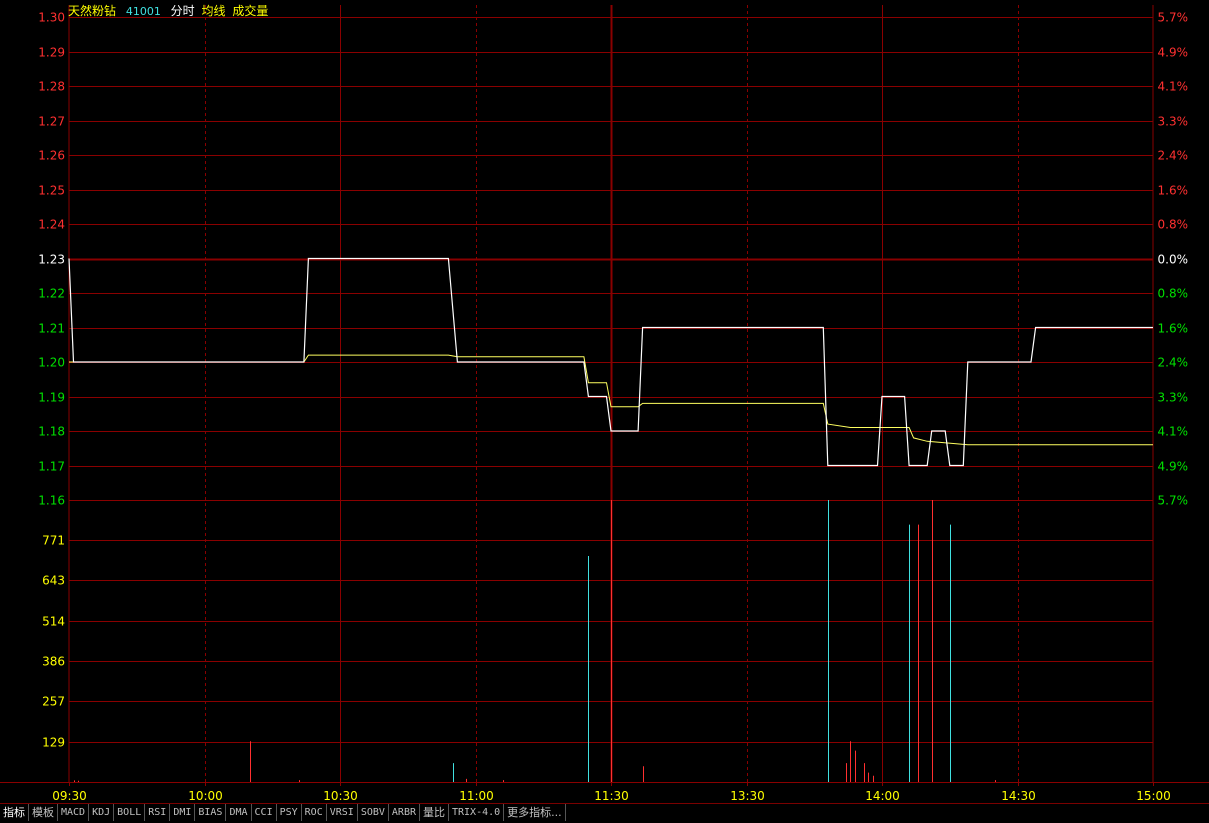 Image resolution: width=1209 pixels, height=823 pixels. Describe the element at coordinates (264, 812) in the screenshot. I see `tab-cci: CCI` at that location.